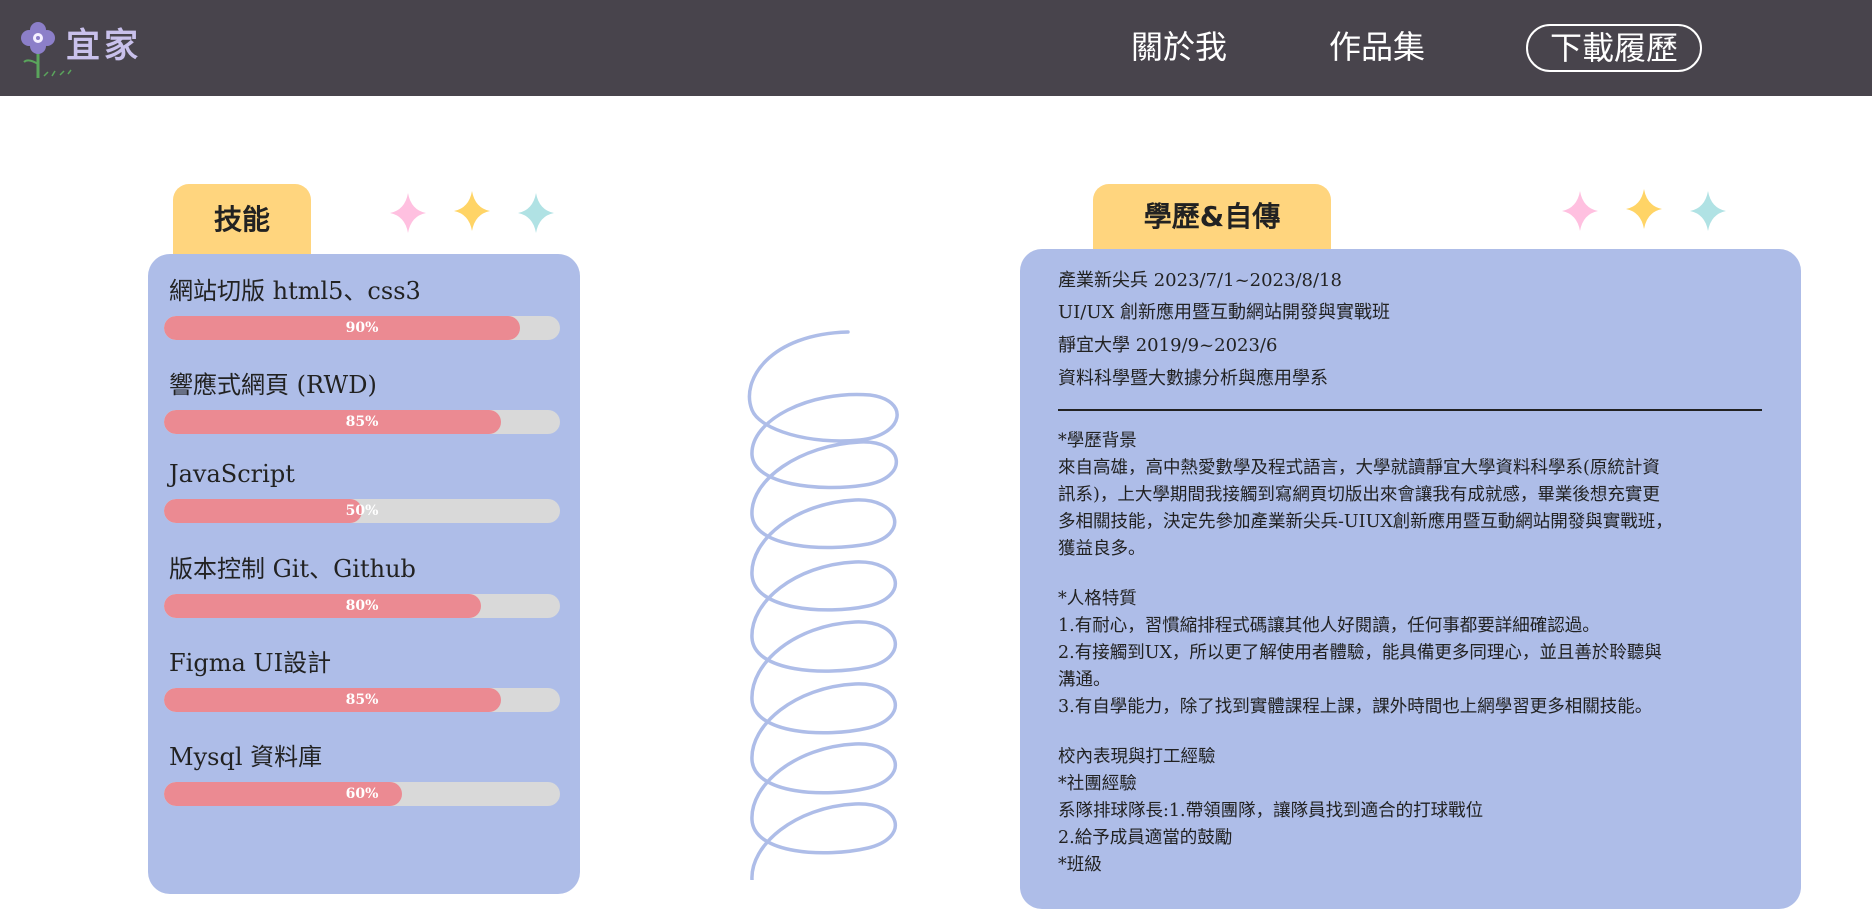  Describe the element at coordinates (104, 46) in the screenshot. I see `logo-text: 宜家` at that location.